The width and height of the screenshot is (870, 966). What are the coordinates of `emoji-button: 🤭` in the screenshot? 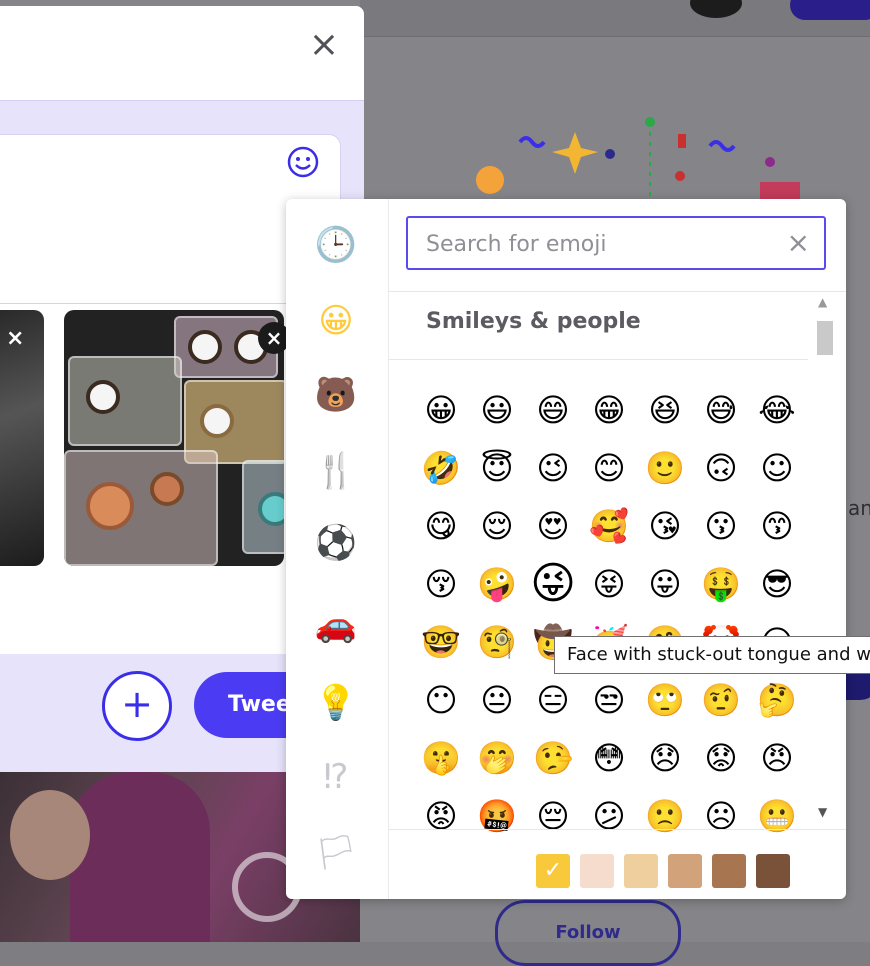 It's located at (497, 758).